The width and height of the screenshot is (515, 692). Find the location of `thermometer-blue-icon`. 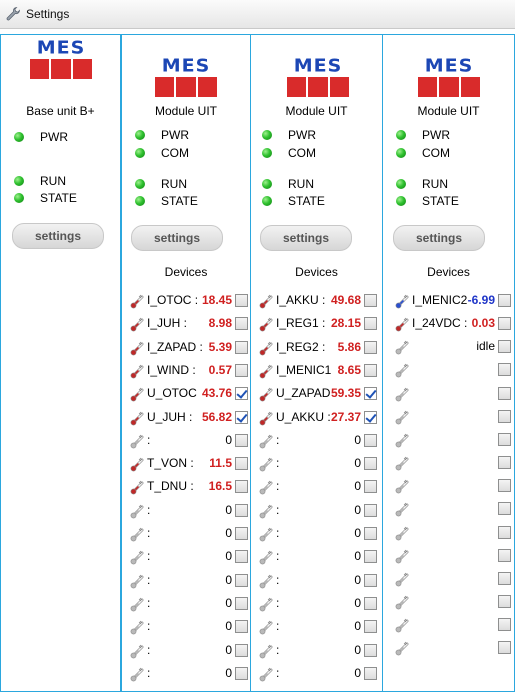

thermometer-blue-icon is located at coordinates (403, 301).